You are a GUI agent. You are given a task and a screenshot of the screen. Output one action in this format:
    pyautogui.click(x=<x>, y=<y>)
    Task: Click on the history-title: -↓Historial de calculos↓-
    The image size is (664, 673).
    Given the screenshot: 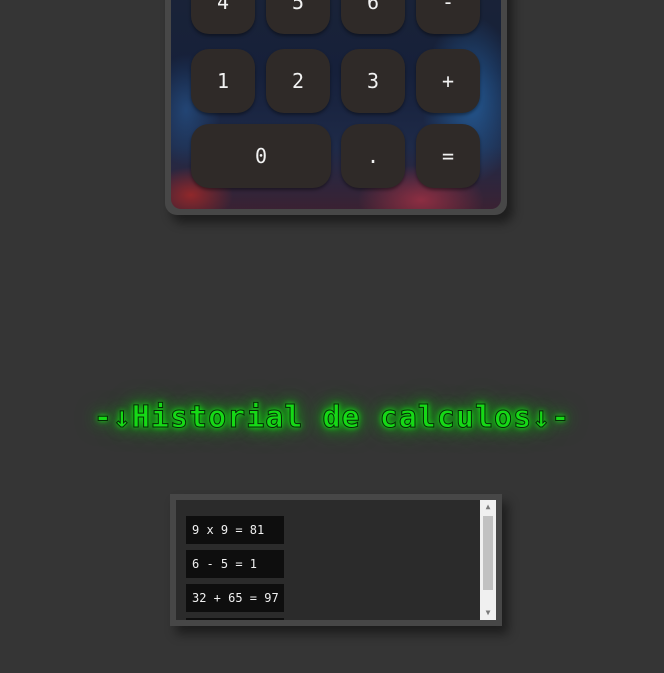 What is the action you would take?
    pyautogui.click(x=332, y=418)
    